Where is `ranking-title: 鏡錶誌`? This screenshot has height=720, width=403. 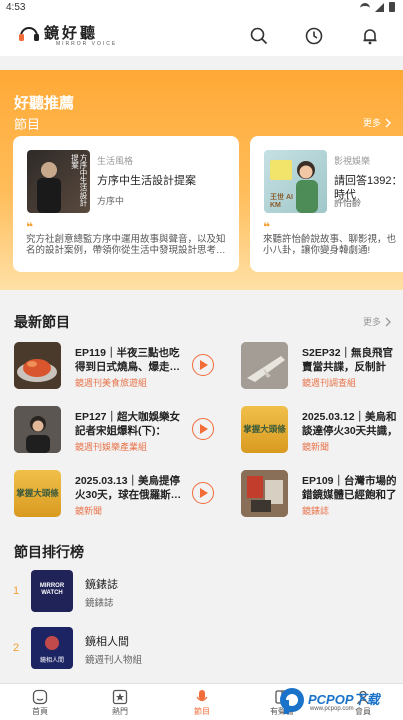 ranking-title: 鏡錶誌 is located at coordinates (101, 585).